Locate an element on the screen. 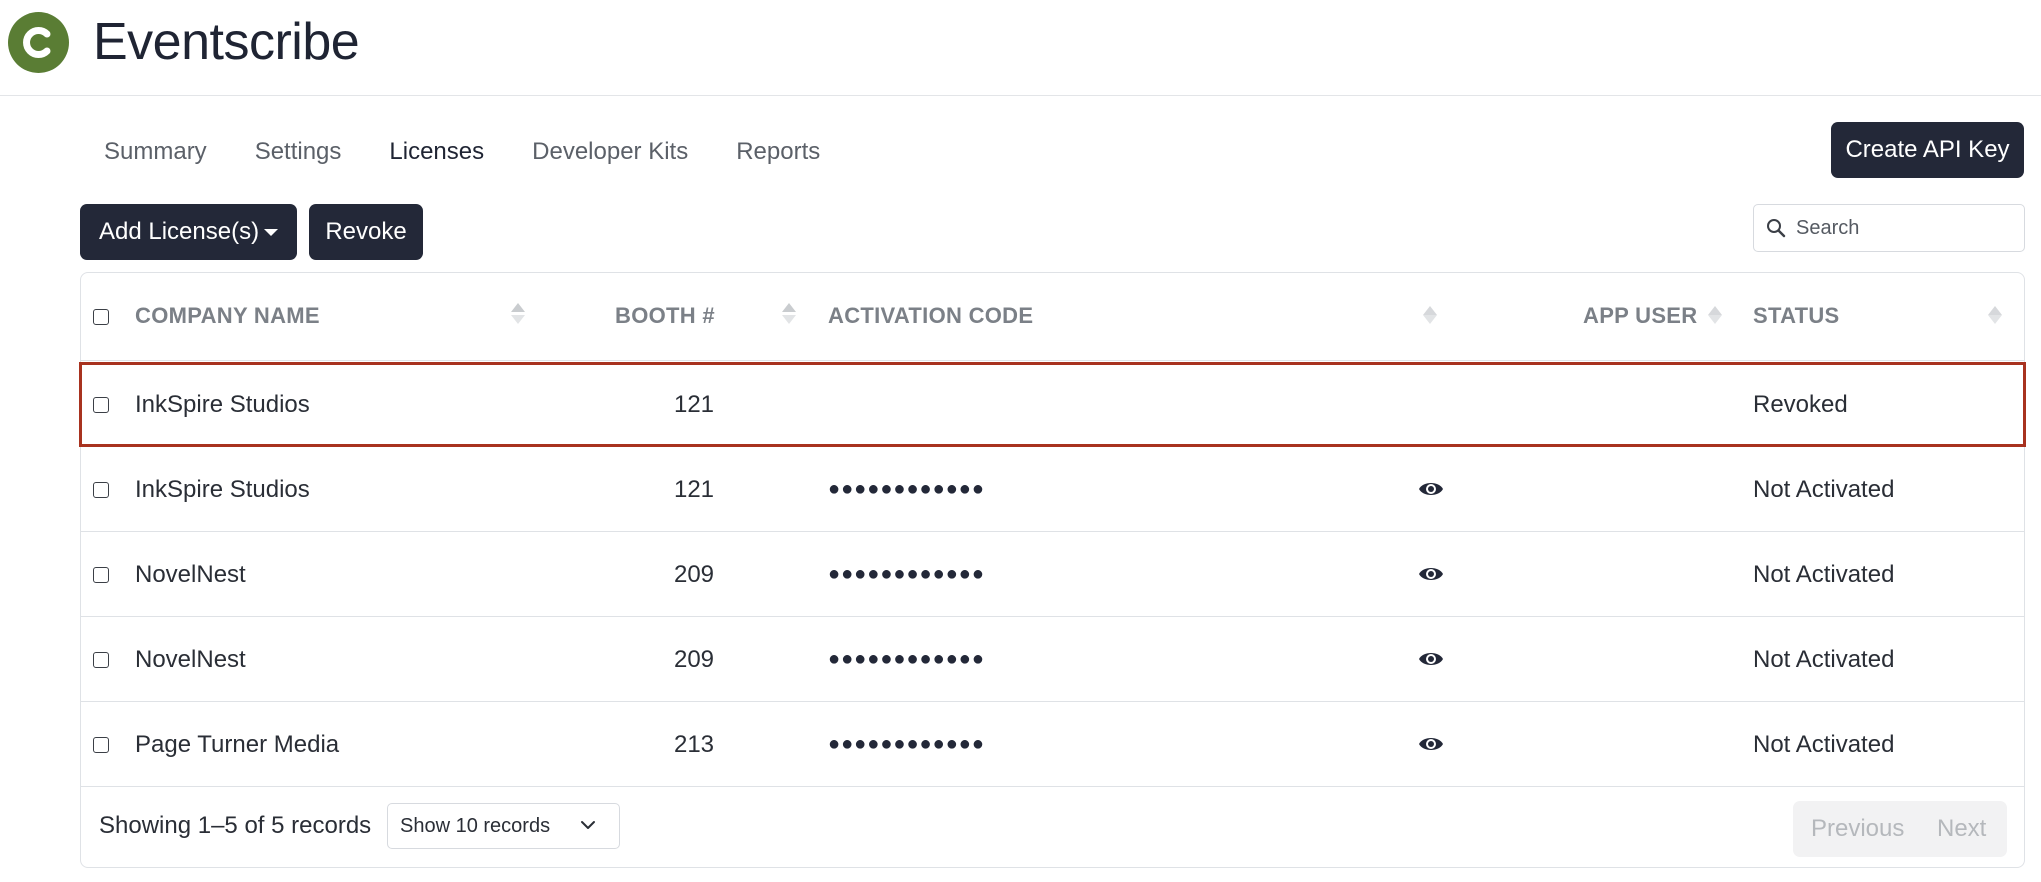  add-licenses-button: Add License(s) is located at coordinates (188, 232).